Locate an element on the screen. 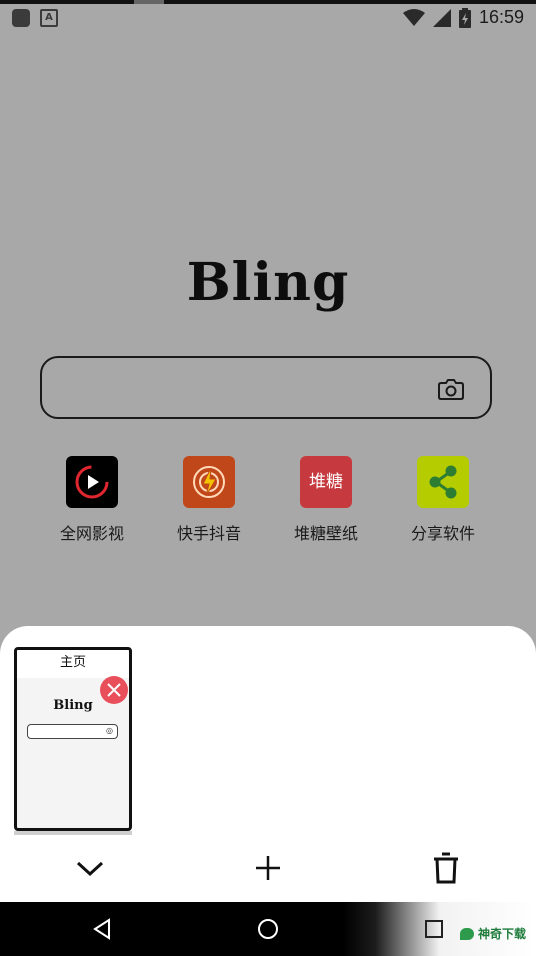  new-tab-button is located at coordinates (268, 868).